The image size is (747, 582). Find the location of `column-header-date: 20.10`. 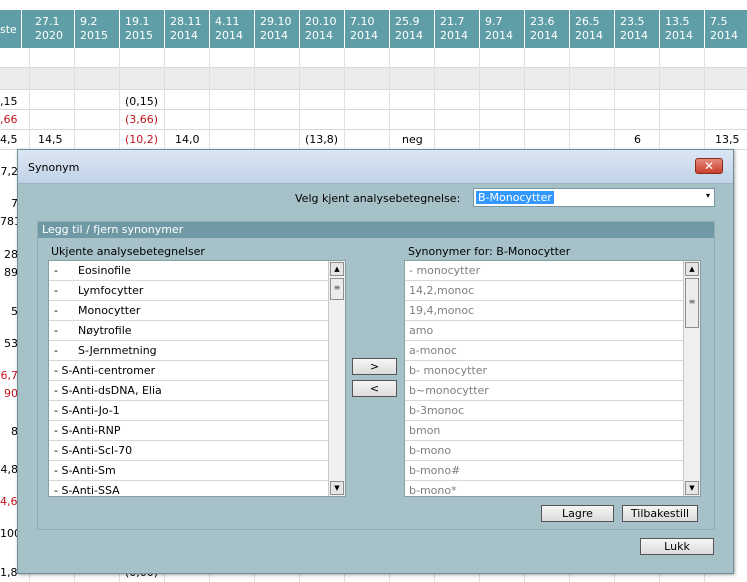

column-header-date: 20.10 is located at coordinates (321, 21).